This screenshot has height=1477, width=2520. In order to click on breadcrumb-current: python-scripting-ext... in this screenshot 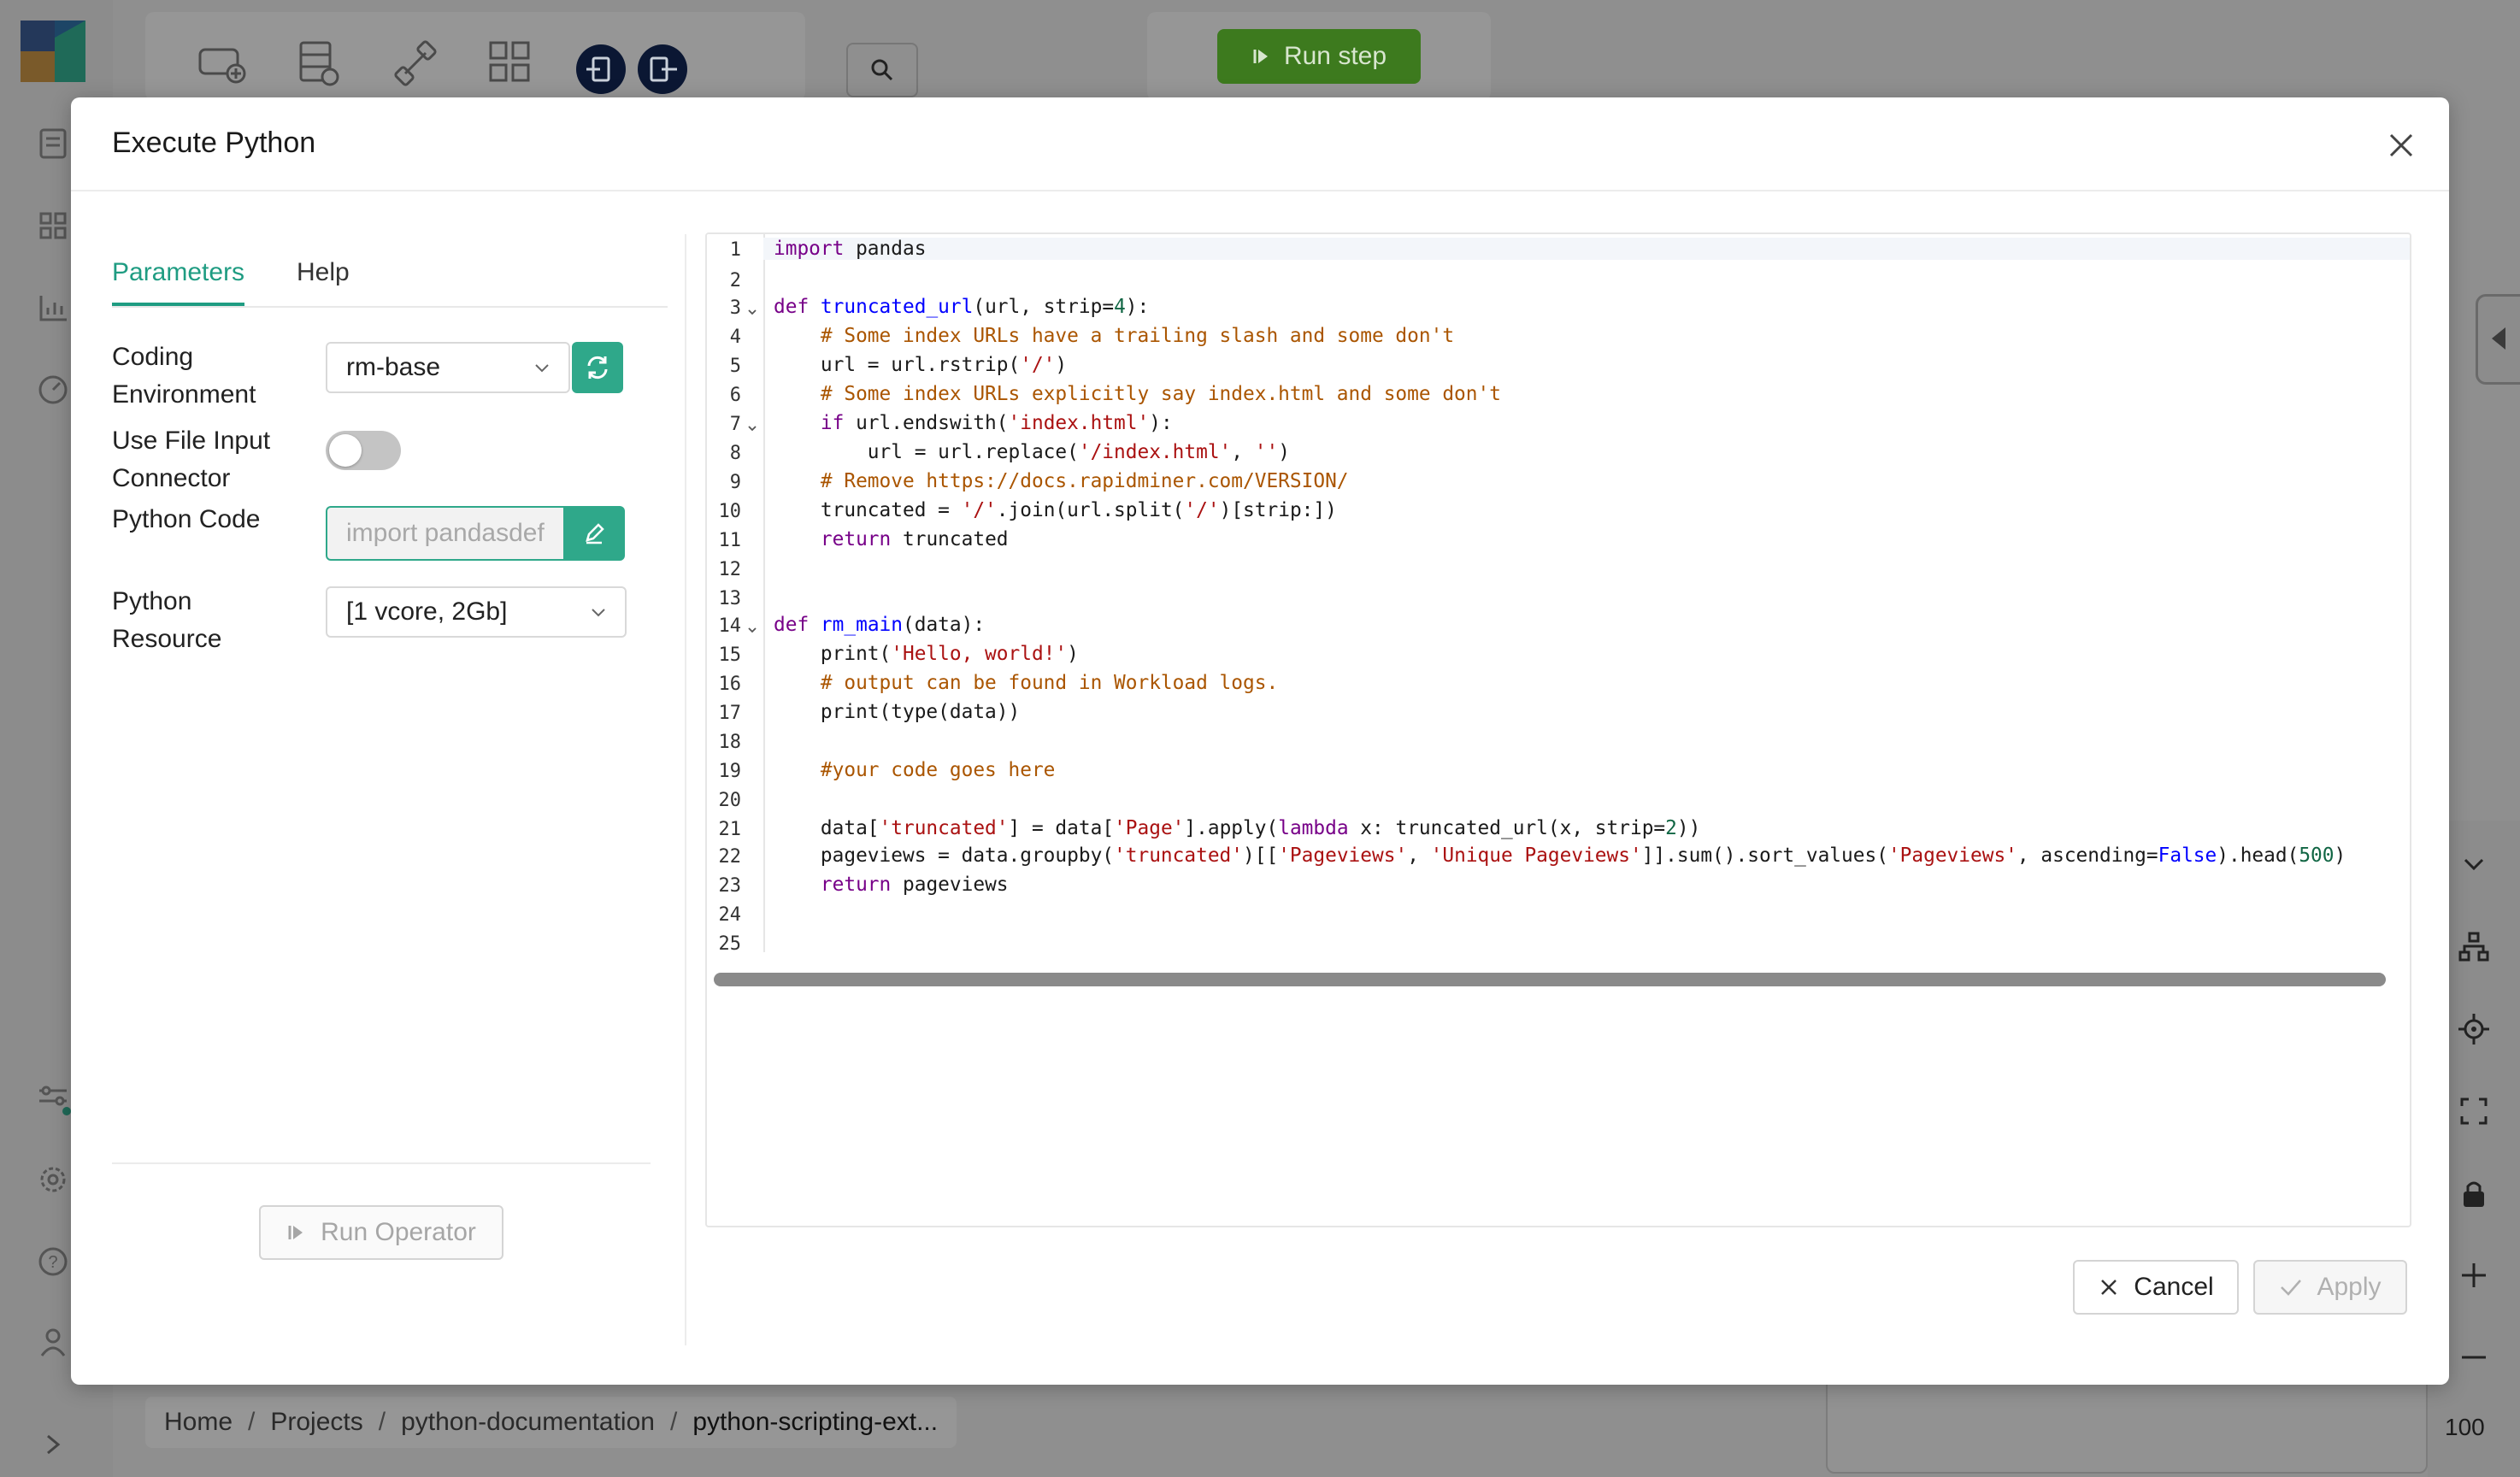, I will do `click(815, 1422)`.